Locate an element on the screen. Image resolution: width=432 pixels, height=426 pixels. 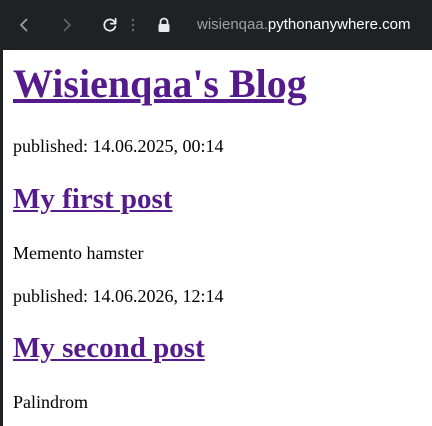
forward-arrow-icon is located at coordinates (67, 25).